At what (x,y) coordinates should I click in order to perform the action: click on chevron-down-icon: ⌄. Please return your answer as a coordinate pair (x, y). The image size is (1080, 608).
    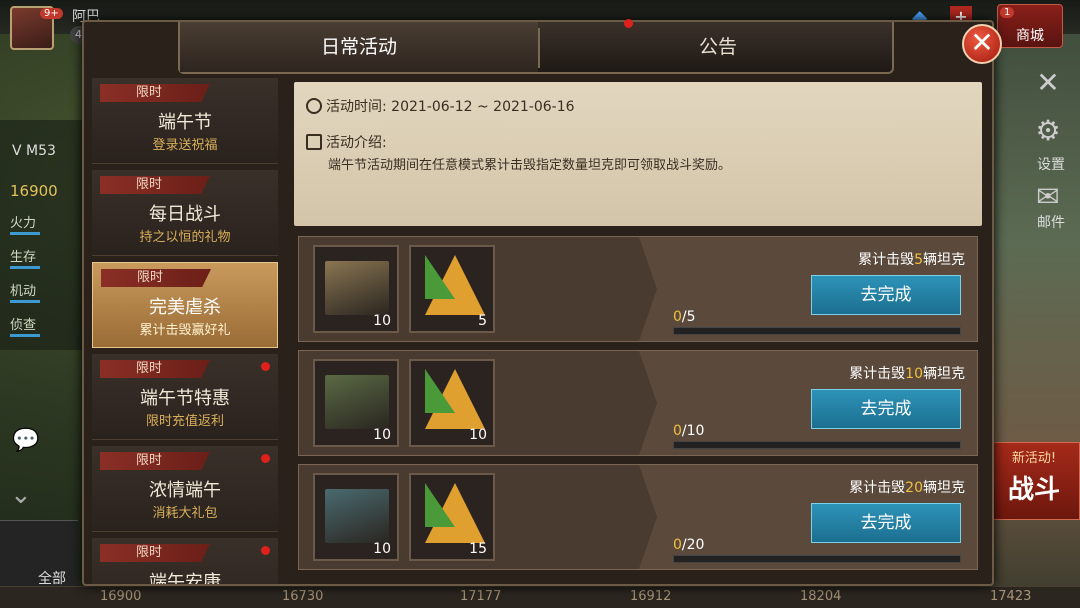
    Looking at the image, I should click on (21, 495).